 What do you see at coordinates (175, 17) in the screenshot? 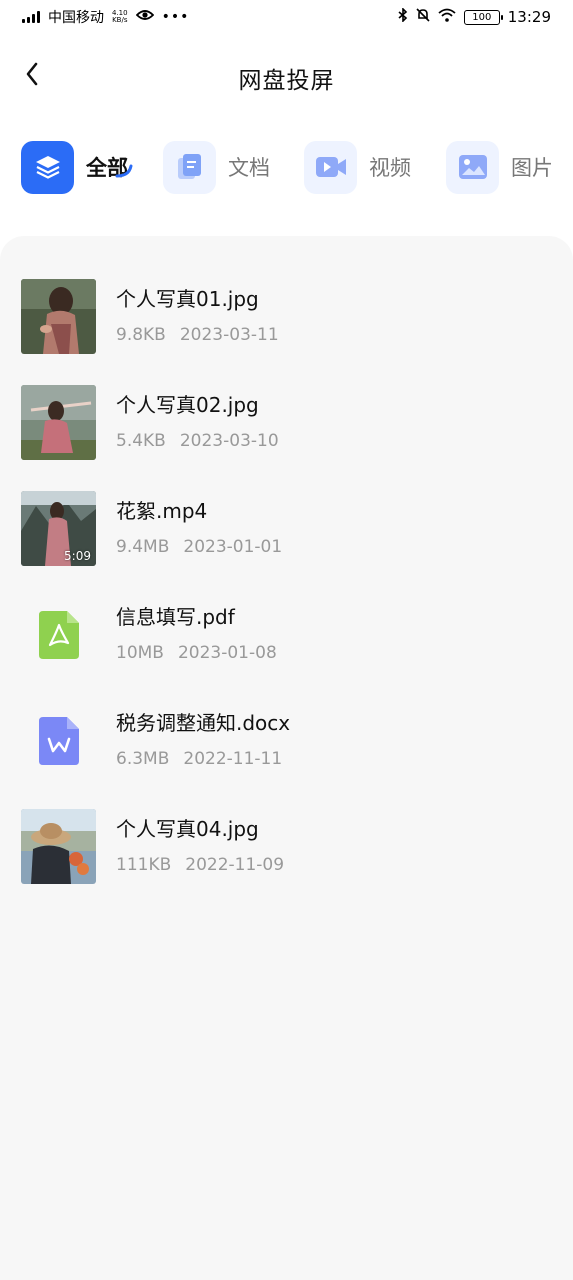
I see `more-dots-icon: •••` at bounding box center [175, 17].